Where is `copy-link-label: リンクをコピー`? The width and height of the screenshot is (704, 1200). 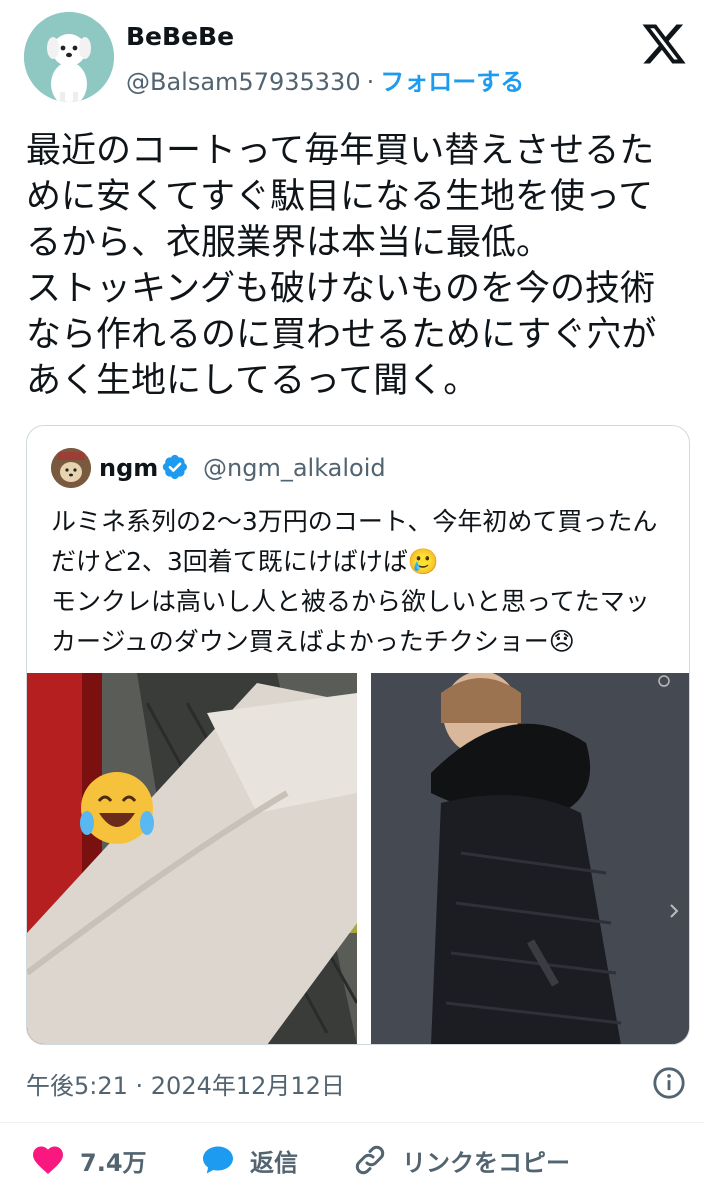
copy-link-label: リンクをコピー is located at coordinates (486, 1162).